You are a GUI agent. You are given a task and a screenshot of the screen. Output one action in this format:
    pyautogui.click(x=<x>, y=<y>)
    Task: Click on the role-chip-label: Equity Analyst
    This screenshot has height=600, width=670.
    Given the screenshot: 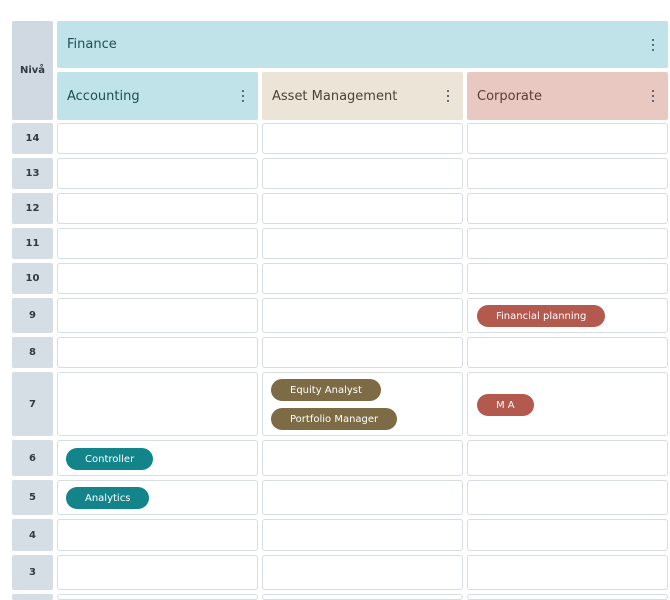 What is the action you would take?
    pyautogui.click(x=326, y=390)
    